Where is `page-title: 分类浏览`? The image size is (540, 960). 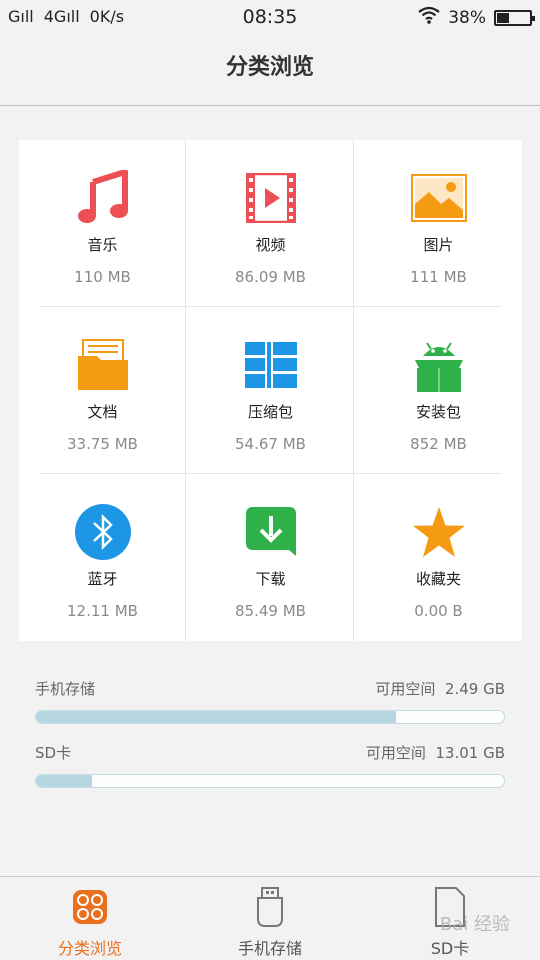 page-title: 分类浏览 is located at coordinates (269, 67).